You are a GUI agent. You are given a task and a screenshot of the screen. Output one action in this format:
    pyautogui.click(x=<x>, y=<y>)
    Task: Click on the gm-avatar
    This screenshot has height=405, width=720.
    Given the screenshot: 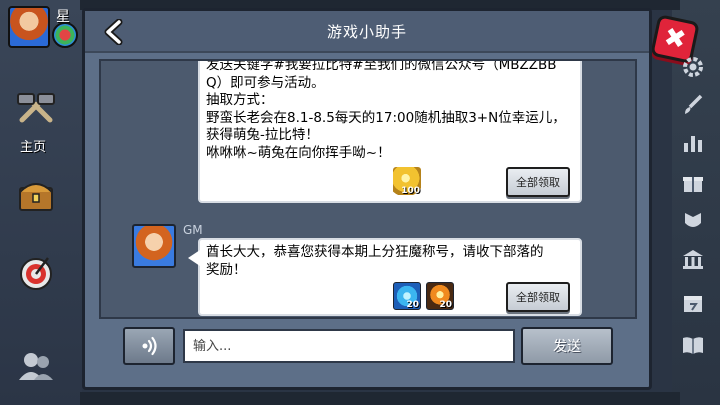 What is the action you would take?
    pyautogui.click(x=154, y=246)
    